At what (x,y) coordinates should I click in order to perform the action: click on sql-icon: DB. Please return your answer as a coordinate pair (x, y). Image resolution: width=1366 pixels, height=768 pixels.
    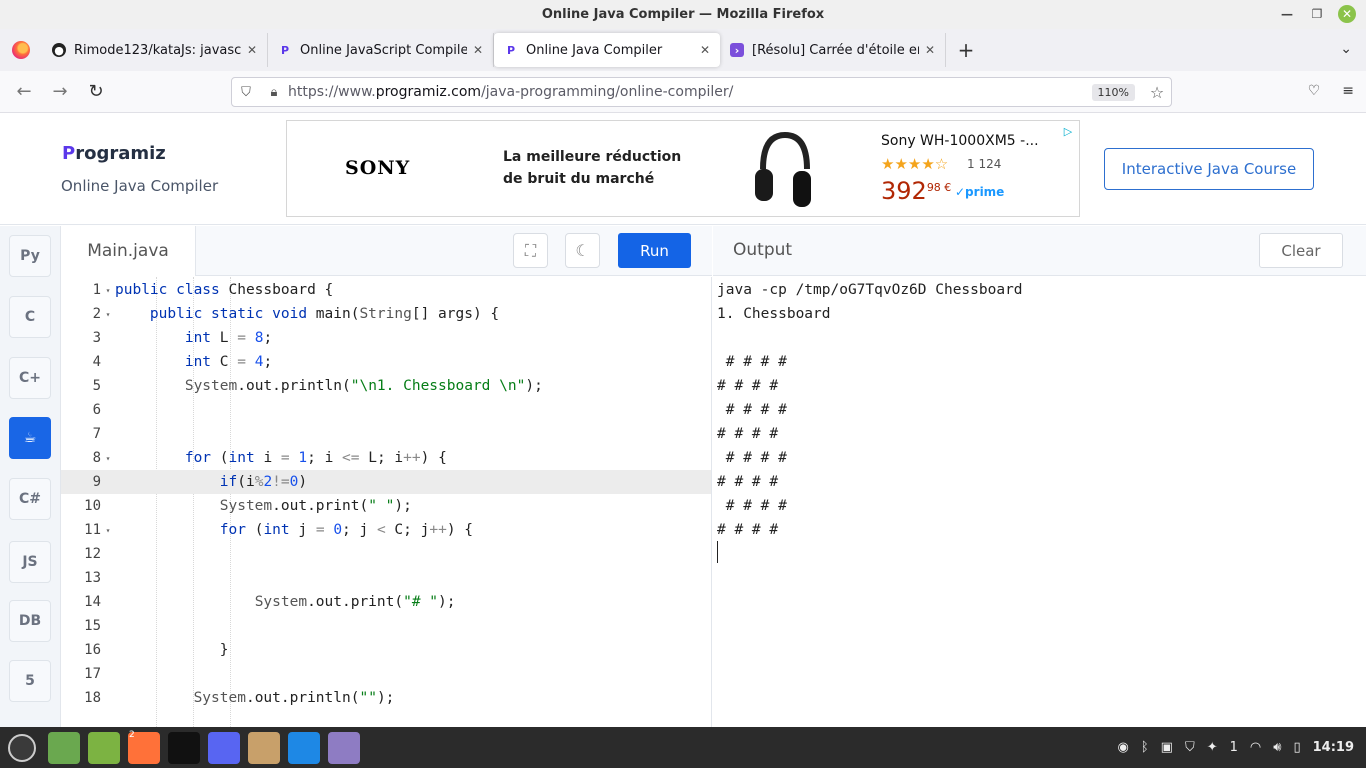
    Looking at the image, I should click on (30, 621).